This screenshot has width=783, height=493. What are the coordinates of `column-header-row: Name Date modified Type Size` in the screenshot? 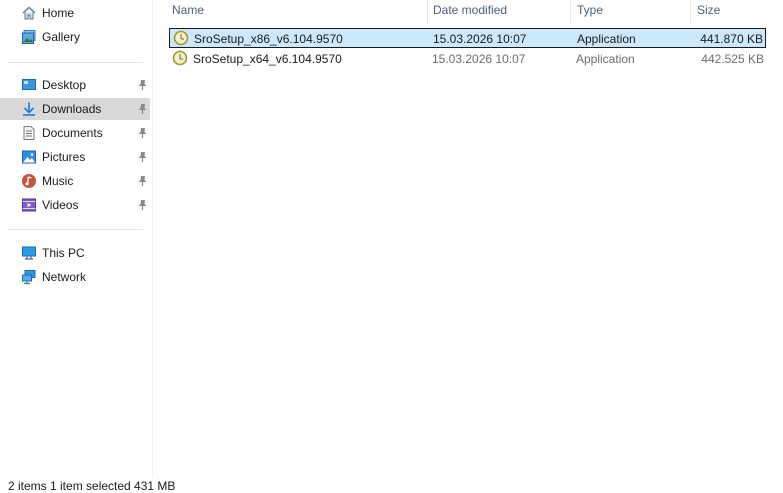 It's located at (474, 12).